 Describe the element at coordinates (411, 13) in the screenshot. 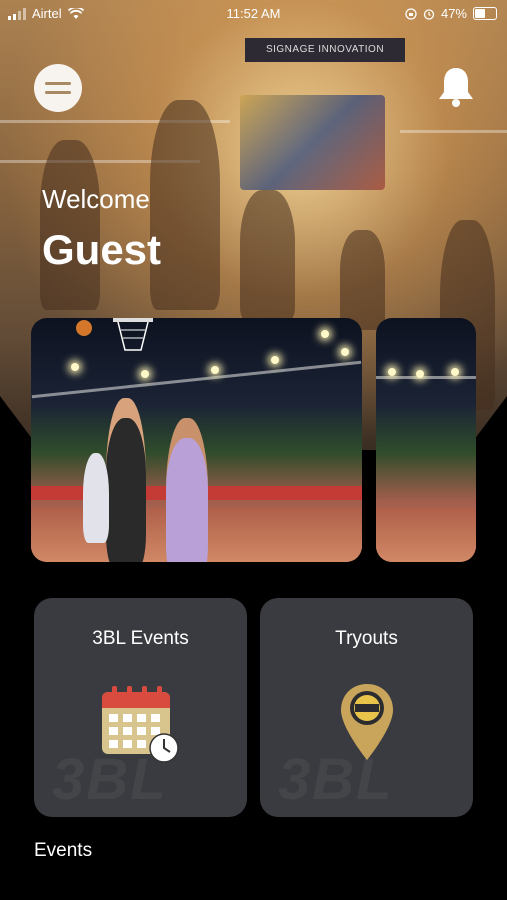

I see `rotation-lock-icon` at that location.